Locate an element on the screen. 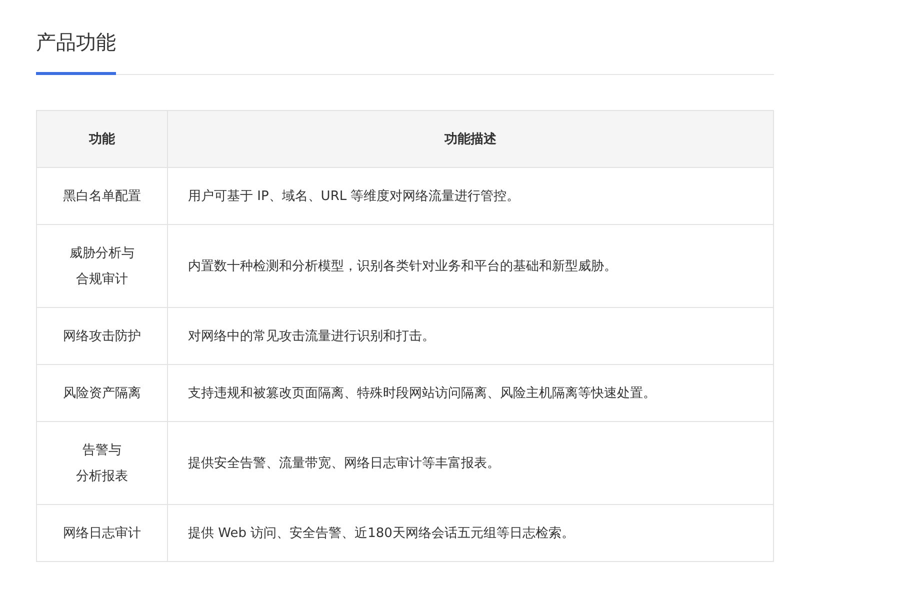  feature-name-line: 网络日志审计 is located at coordinates (102, 533).